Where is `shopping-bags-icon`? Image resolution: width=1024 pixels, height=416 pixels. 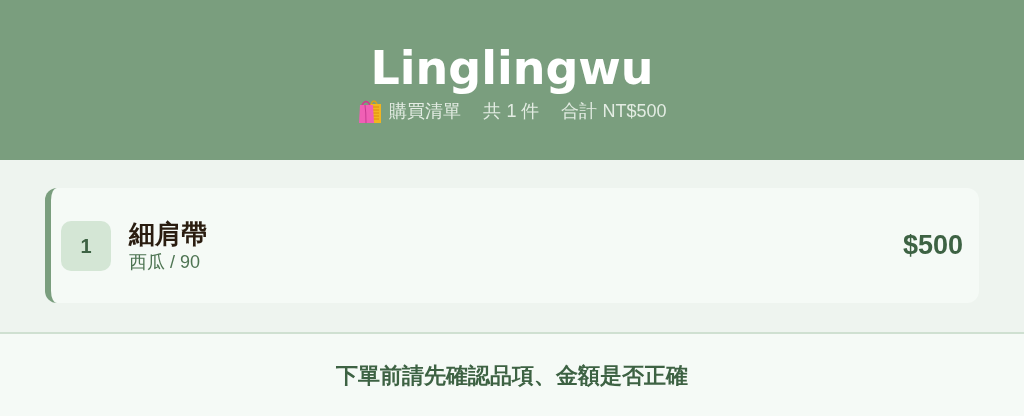
shopping-bags-icon is located at coordinates (370, 111).